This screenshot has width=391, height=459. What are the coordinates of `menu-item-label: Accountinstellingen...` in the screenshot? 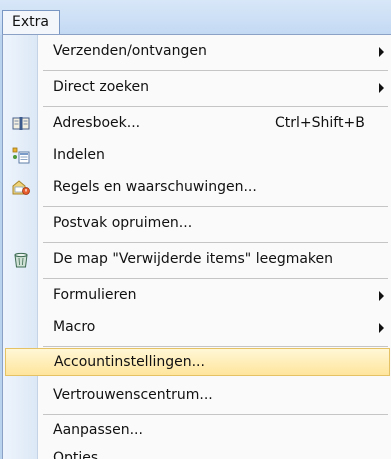 It's located at (129, 362).